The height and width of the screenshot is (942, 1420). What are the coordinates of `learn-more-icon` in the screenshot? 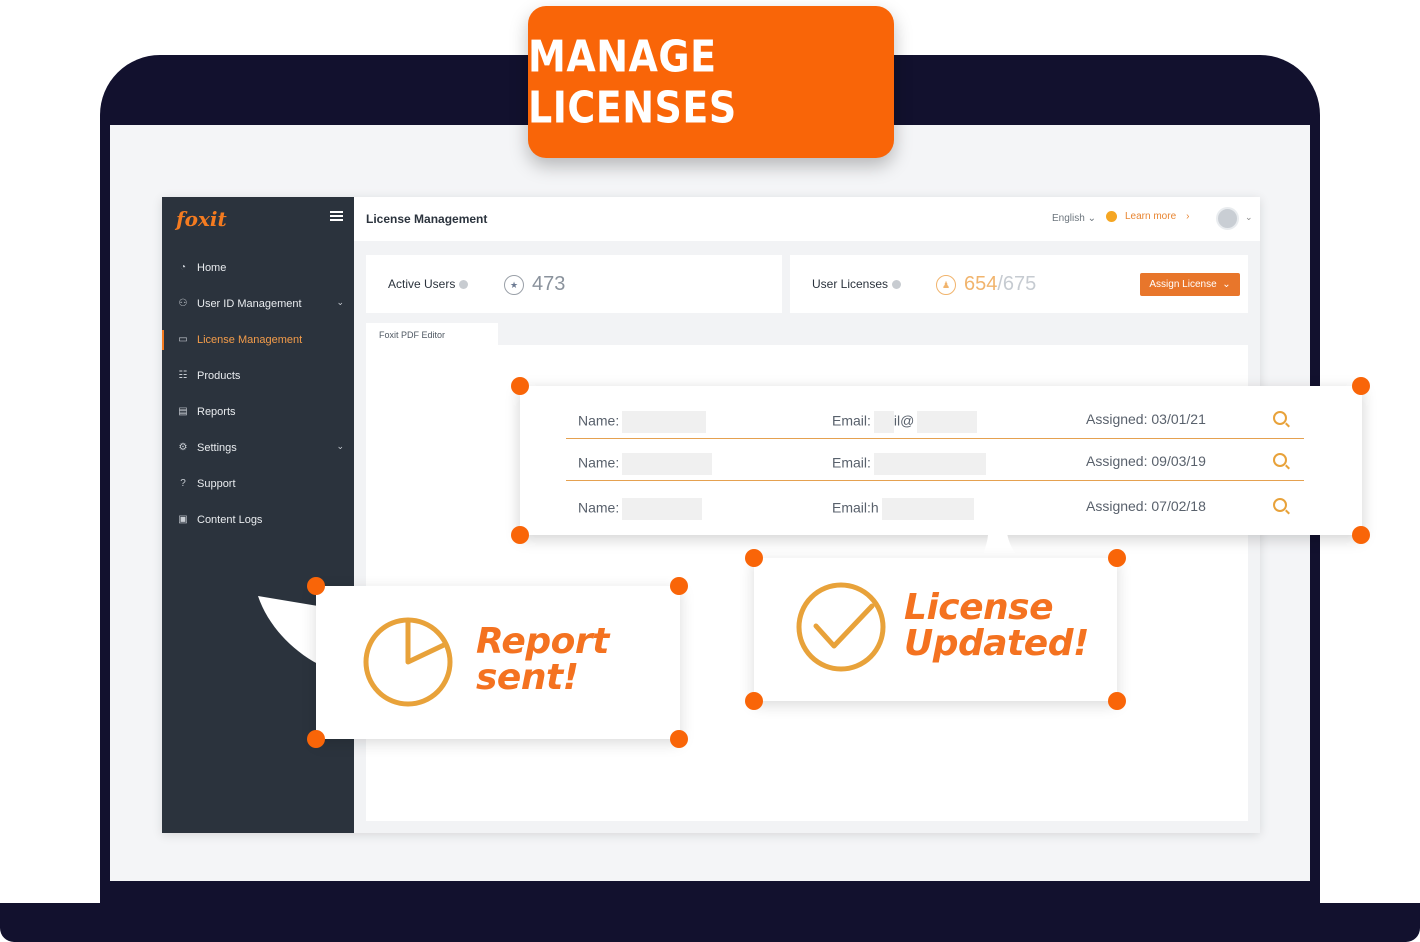 It's located at (1111, 216).